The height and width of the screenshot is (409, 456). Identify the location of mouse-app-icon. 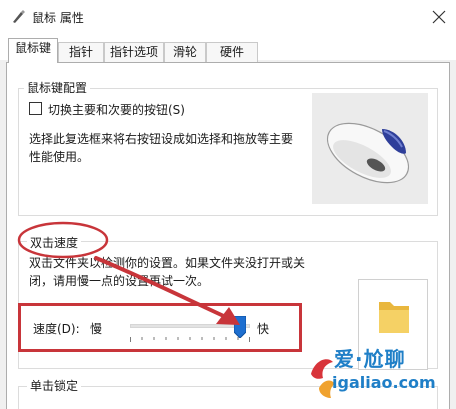
(18, 17).